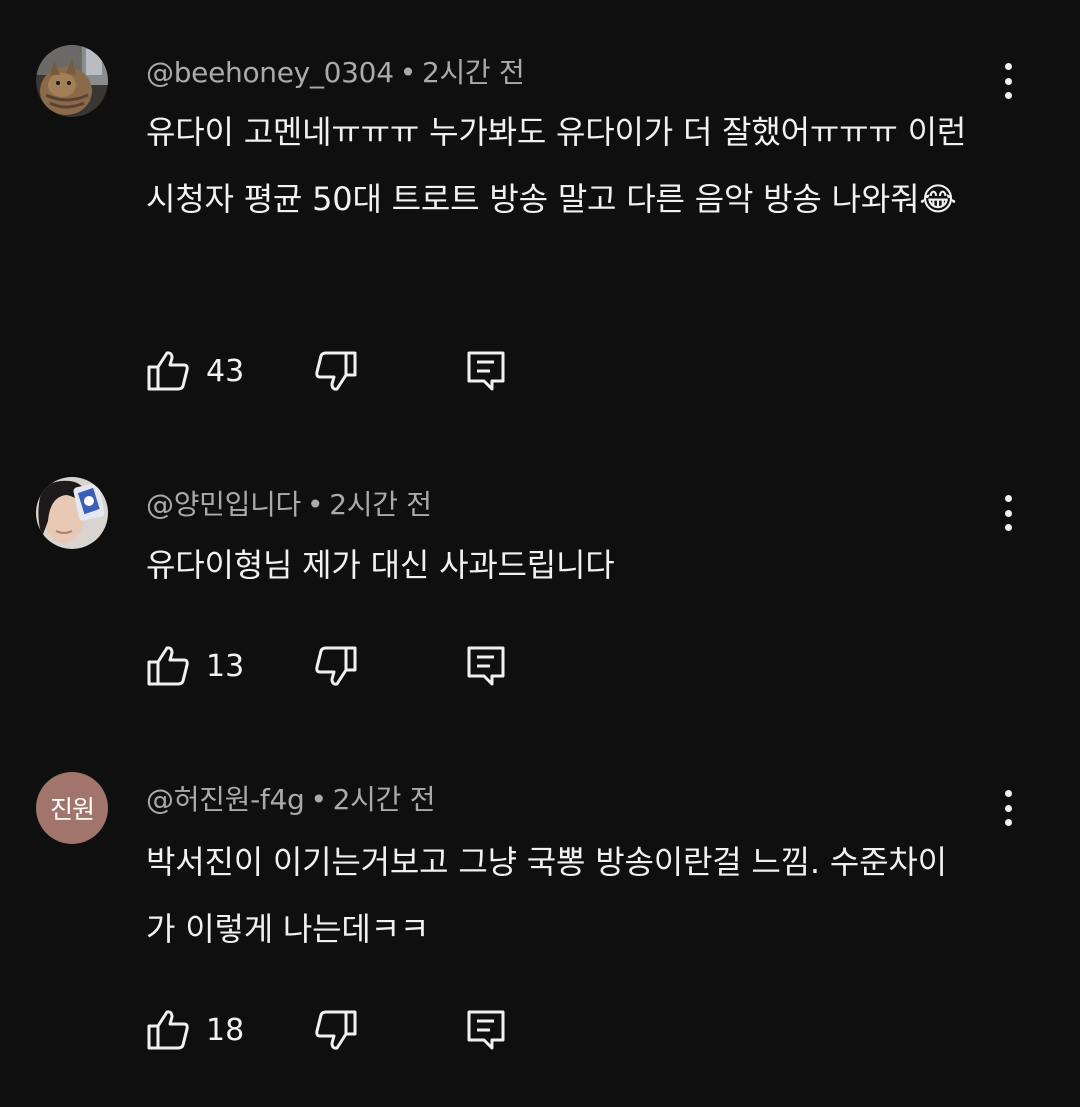 The height and width of the screenshot is (1107, 1080). I want to click on comment-header: @허진원-f4g • 2시간 전, so click(290, 798).